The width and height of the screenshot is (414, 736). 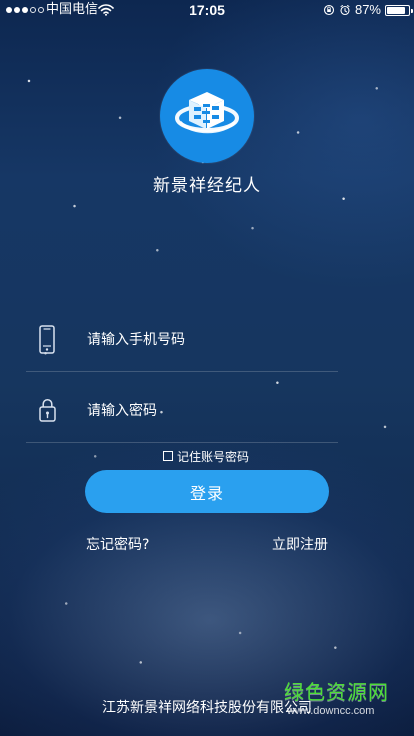 What do you see at coordinates (207, 113) in the screenshot?
I see `app-logo-icon` at bounding box center [207, 113].